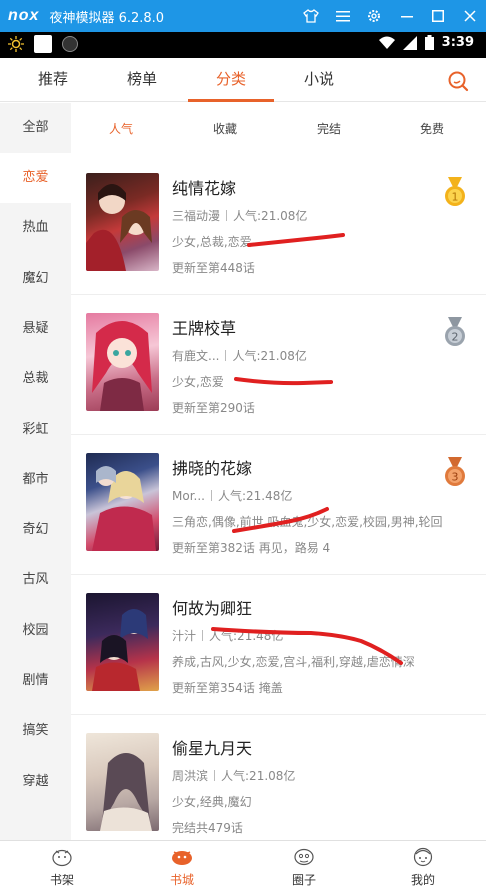  I want to click on sun-icon, so click(16, 44).